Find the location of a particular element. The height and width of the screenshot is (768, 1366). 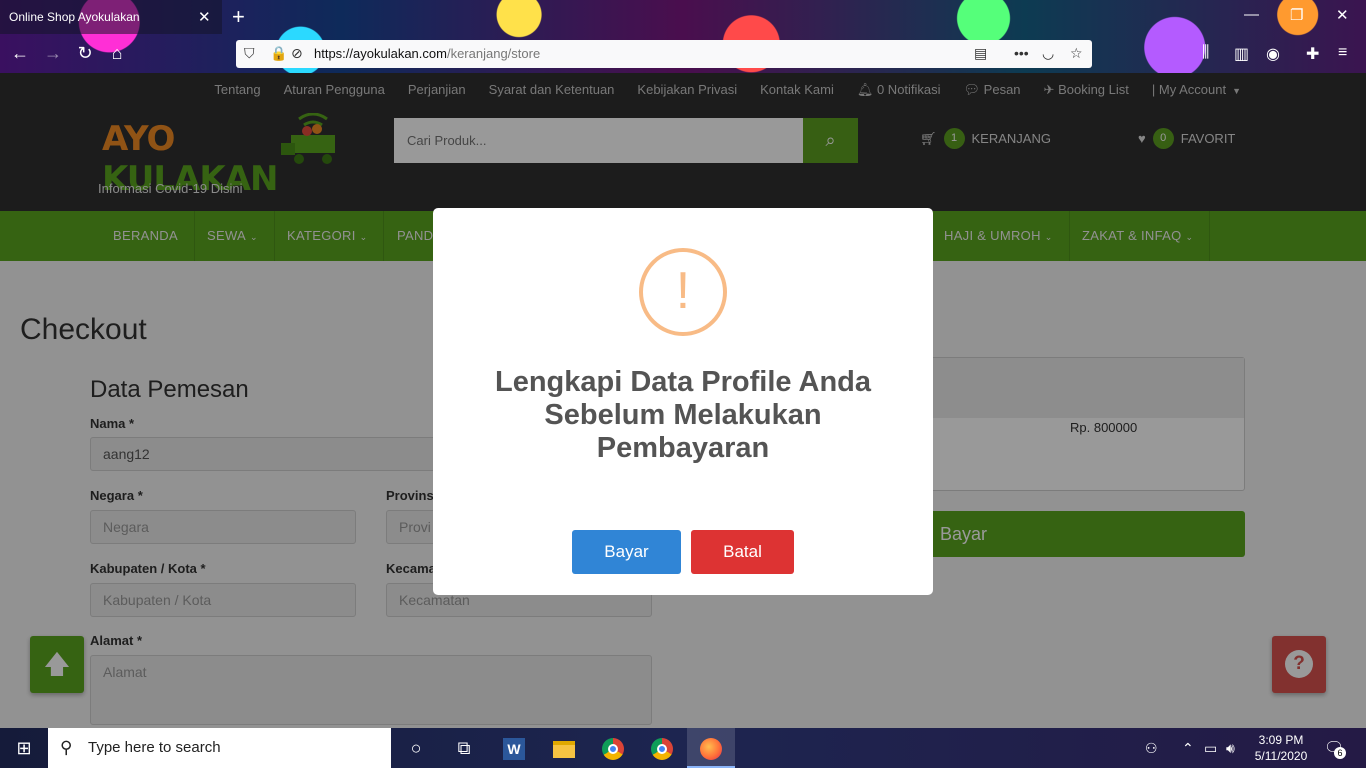

account-icon: ◉ is located at coordinates (1273, 54).